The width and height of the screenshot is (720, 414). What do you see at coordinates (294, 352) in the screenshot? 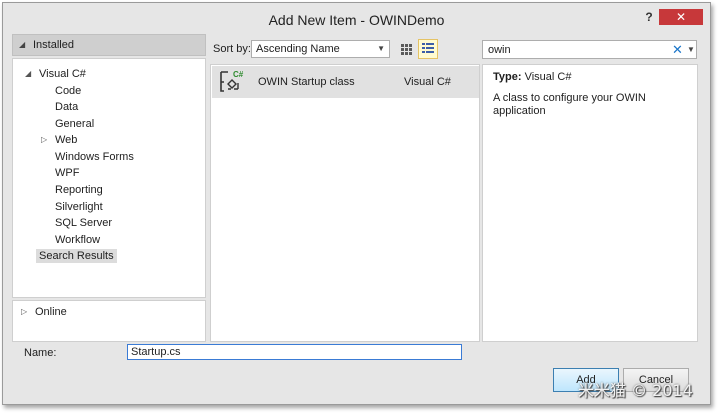
I see `name-field: Startup.cs` at bounding box center [294, 352].